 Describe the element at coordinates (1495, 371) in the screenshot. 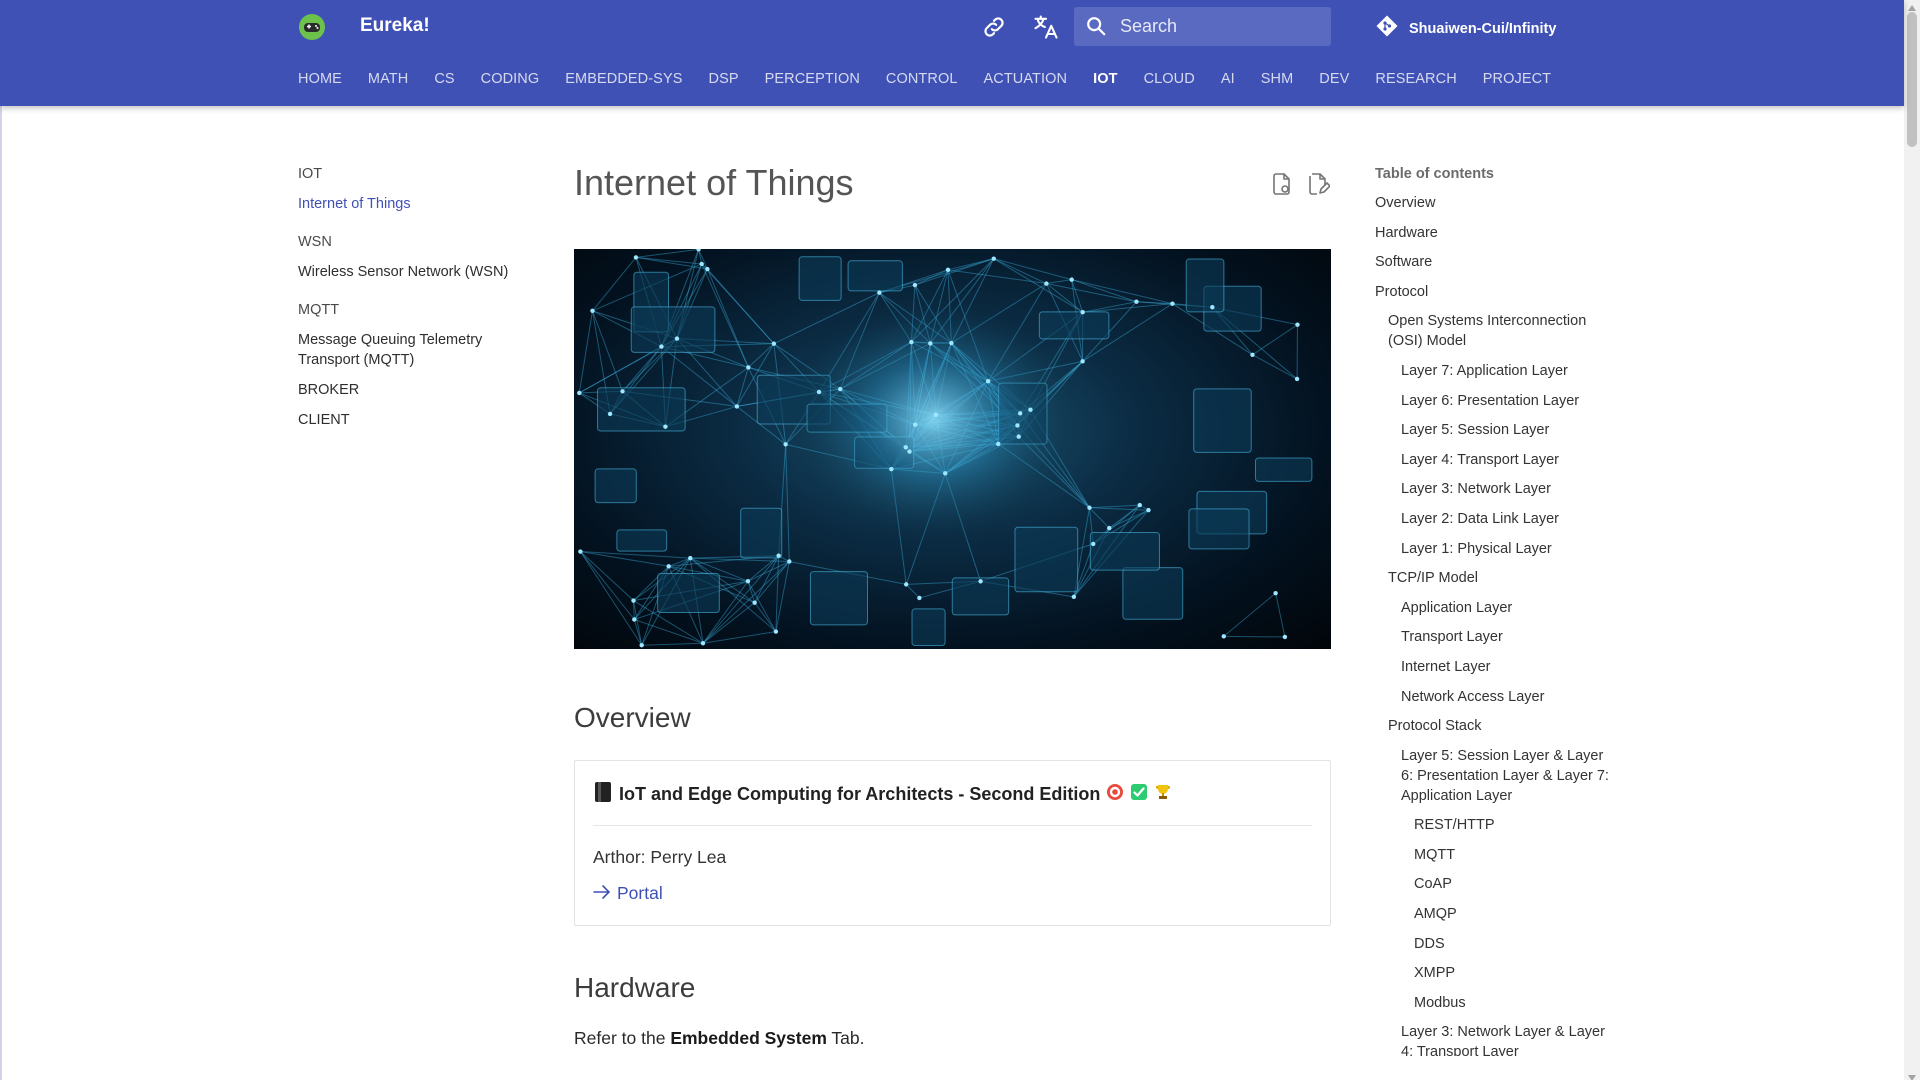

I see `toc-item: Layer 7: Application Layer` at that location.